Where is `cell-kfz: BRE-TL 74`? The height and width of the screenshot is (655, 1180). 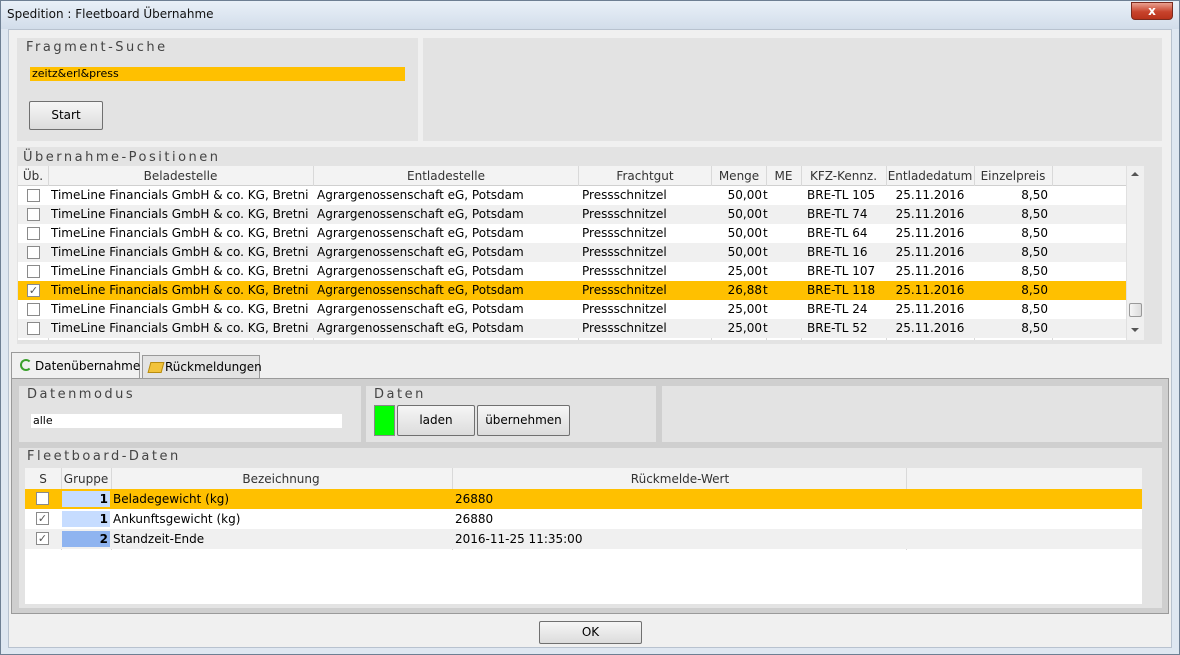 cell-kfz: BRE-TL 74 is located at coordinates (837, 214).